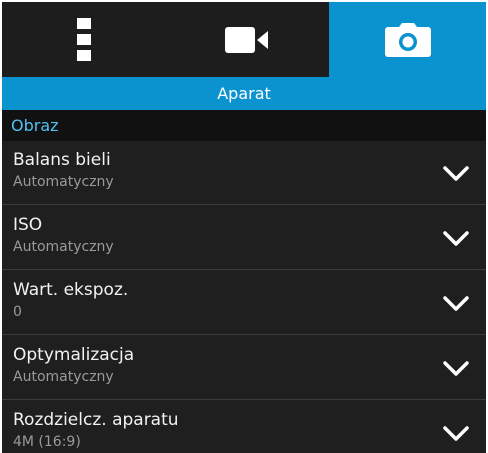  I want to click on setting-camera-resolution: Rozdzielcz. aparatu 4M (16:9), so click(244, 427).